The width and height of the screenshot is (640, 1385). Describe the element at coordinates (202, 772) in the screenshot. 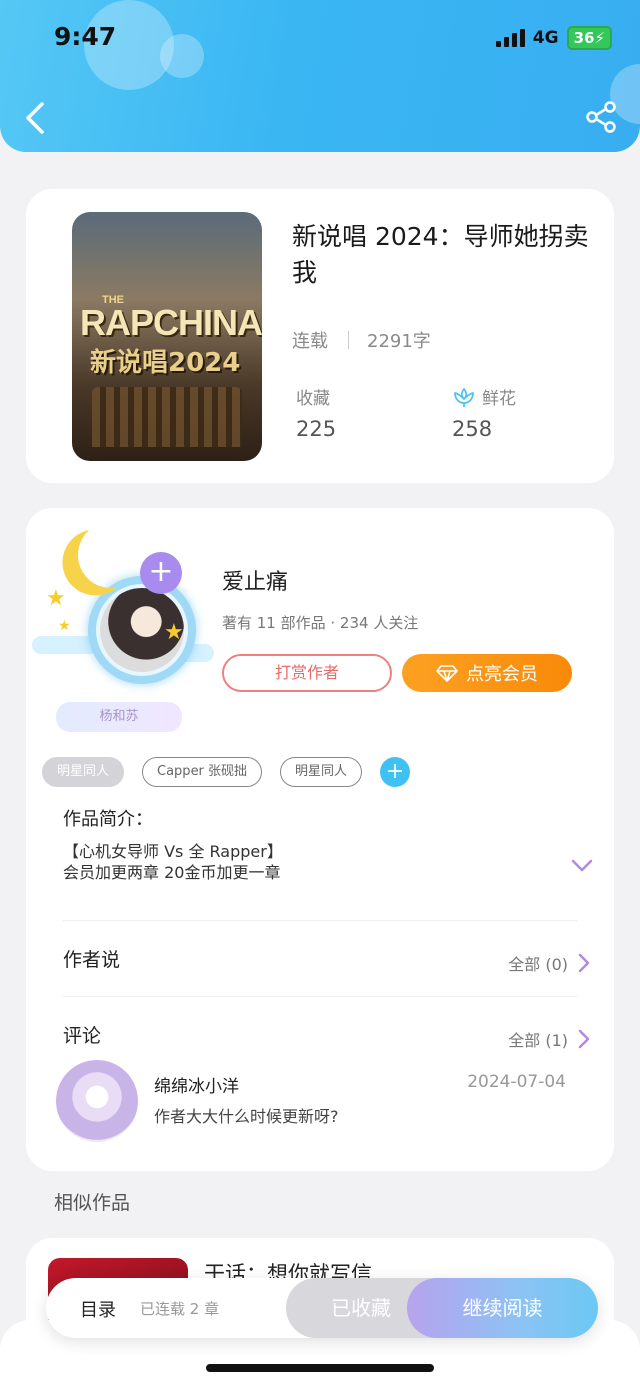

I see `tag-item: Capper 张砚拙` at that location.